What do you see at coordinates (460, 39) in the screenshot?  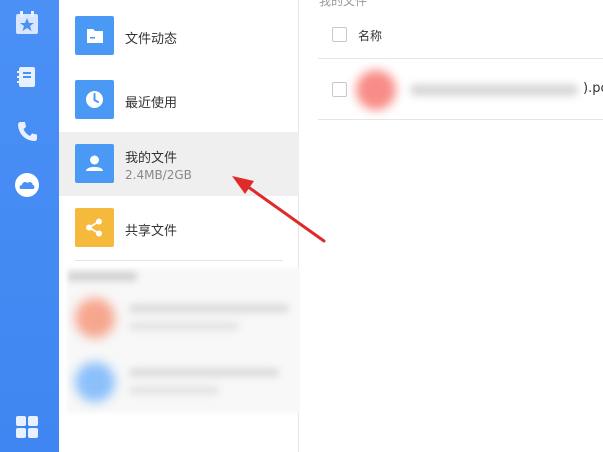 I see `table-header: 名称` at bounding box center [460, 39].